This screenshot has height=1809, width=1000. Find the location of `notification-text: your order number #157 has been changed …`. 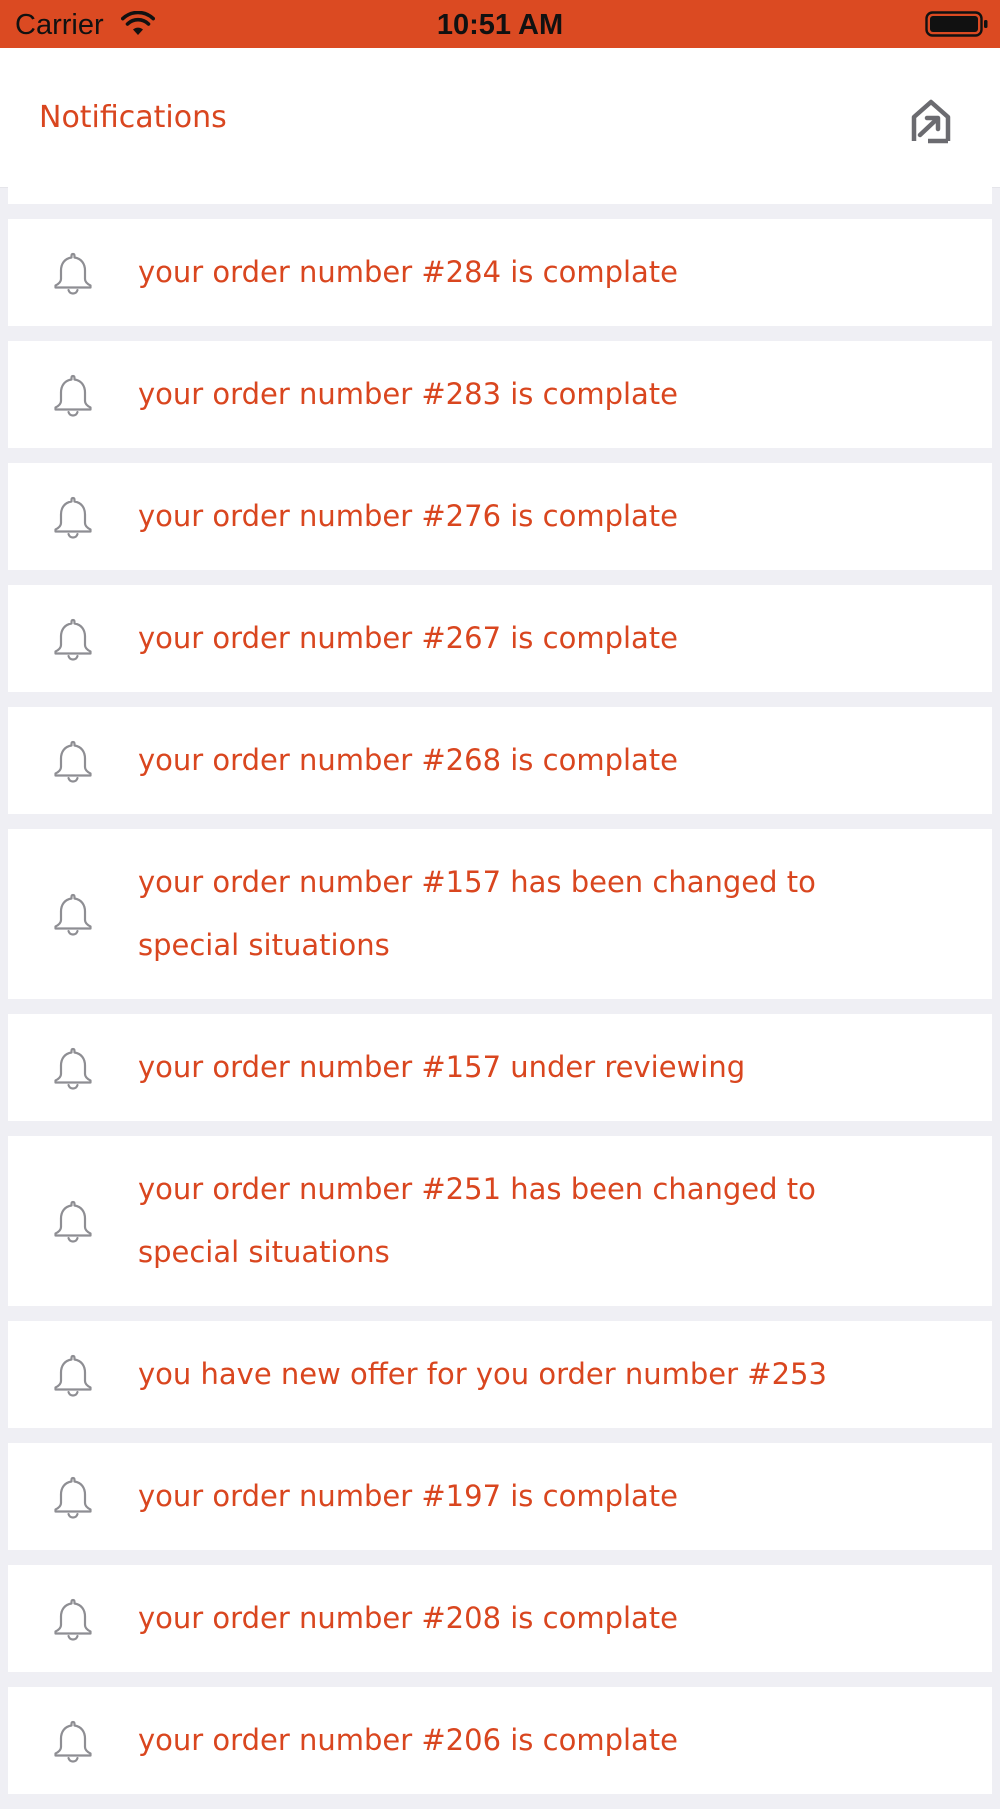

notification-text: your order number #157 has been changed … is located at coordinates (477, 913).